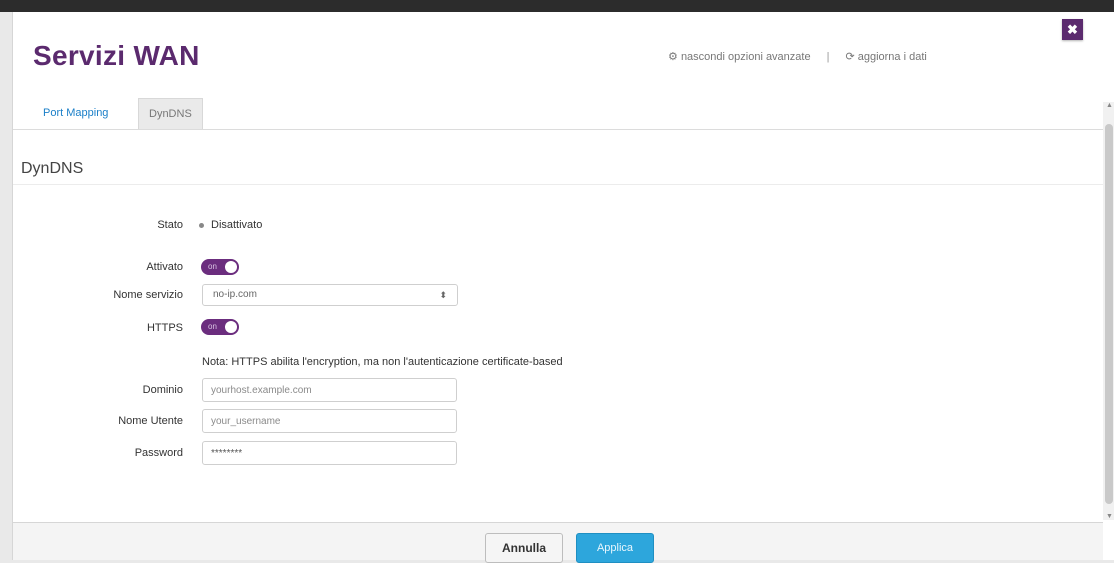  What do you see at coordinates (524, 548) in the screenshot?
I see `cancel-button: Annulla` at bounding box center [524, 548].